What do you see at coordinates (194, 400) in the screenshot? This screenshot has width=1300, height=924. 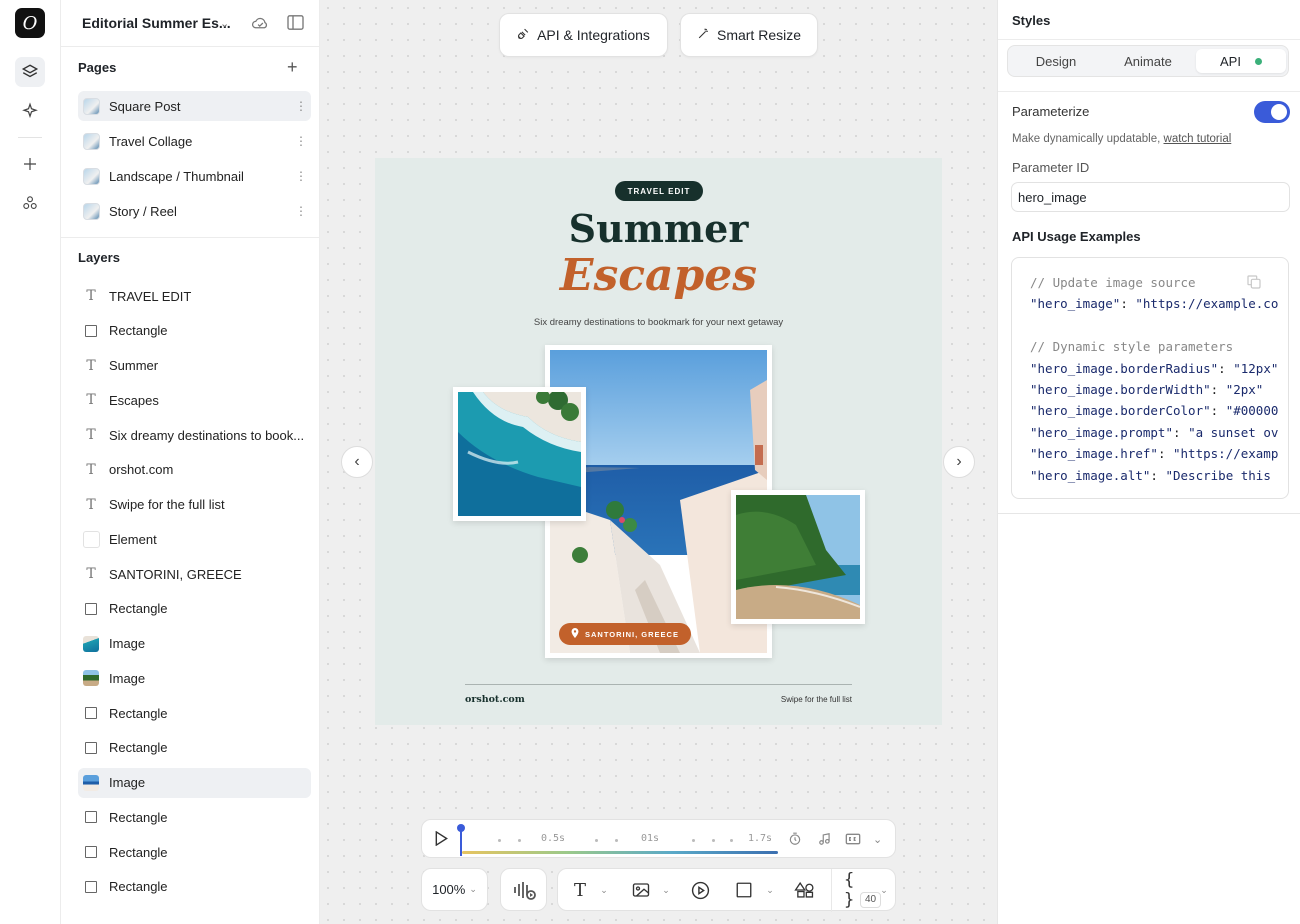 I see `layer-item: T Escapes` at bounding box center [194, 400].